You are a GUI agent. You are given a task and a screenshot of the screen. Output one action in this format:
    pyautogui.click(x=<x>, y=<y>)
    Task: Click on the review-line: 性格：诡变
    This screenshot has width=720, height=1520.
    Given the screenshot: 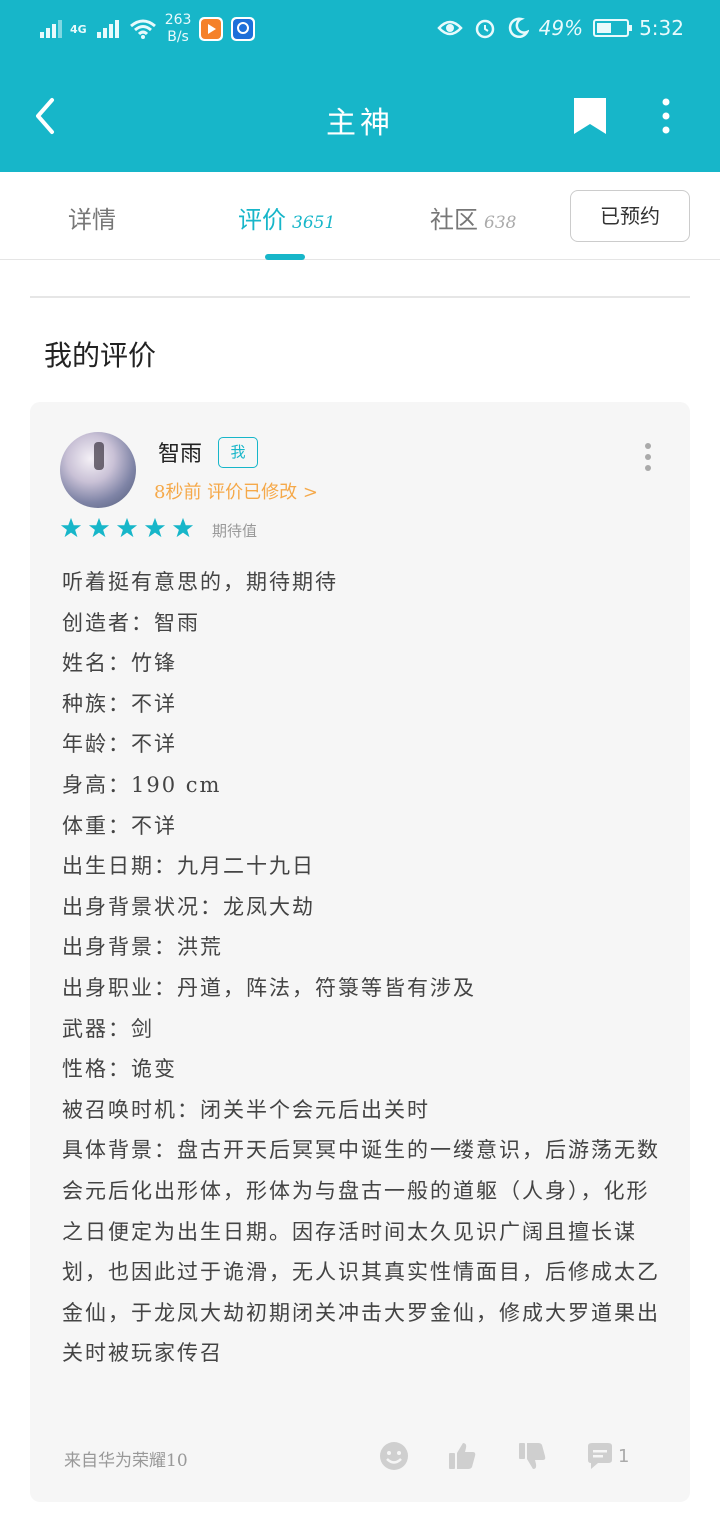 What is the action you would take?
    pyautogui.click(x=119, y=1069)
    